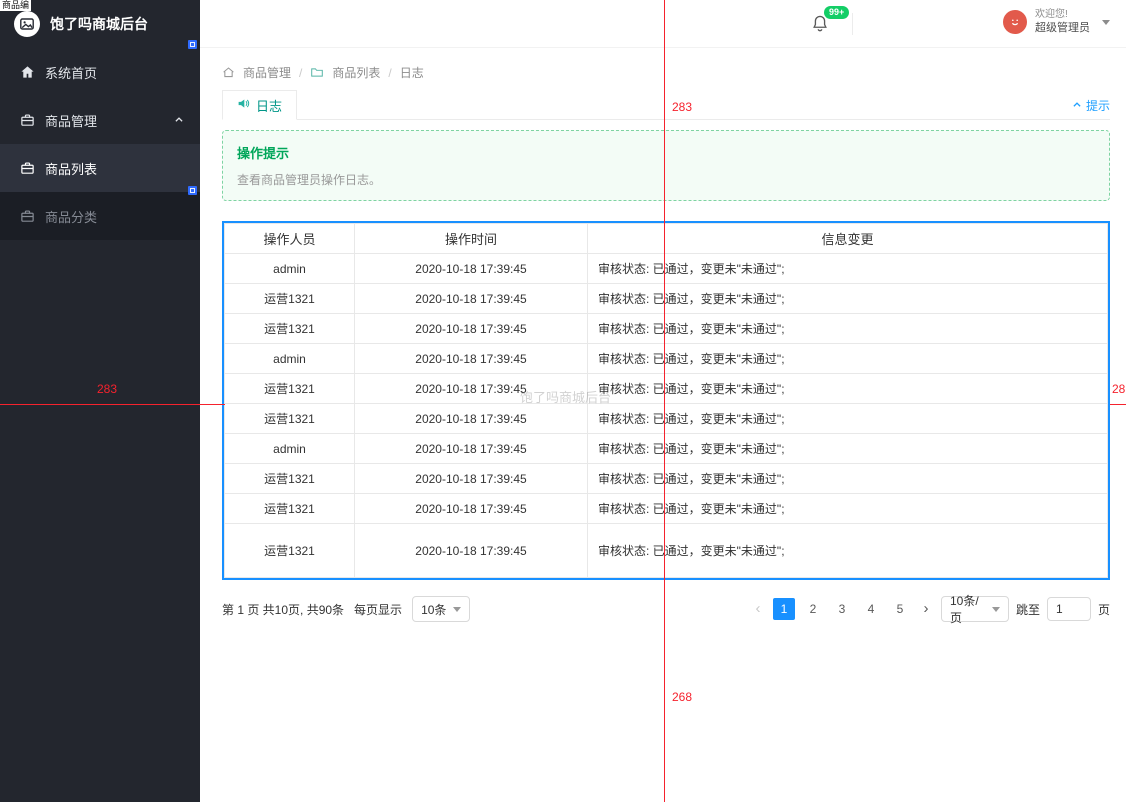 Image resolution: width=1126 pixels, height=802 pixels. Describe the element at coordinates (27, 120) in the screenshot. I see `goods-box-icon` at that location.